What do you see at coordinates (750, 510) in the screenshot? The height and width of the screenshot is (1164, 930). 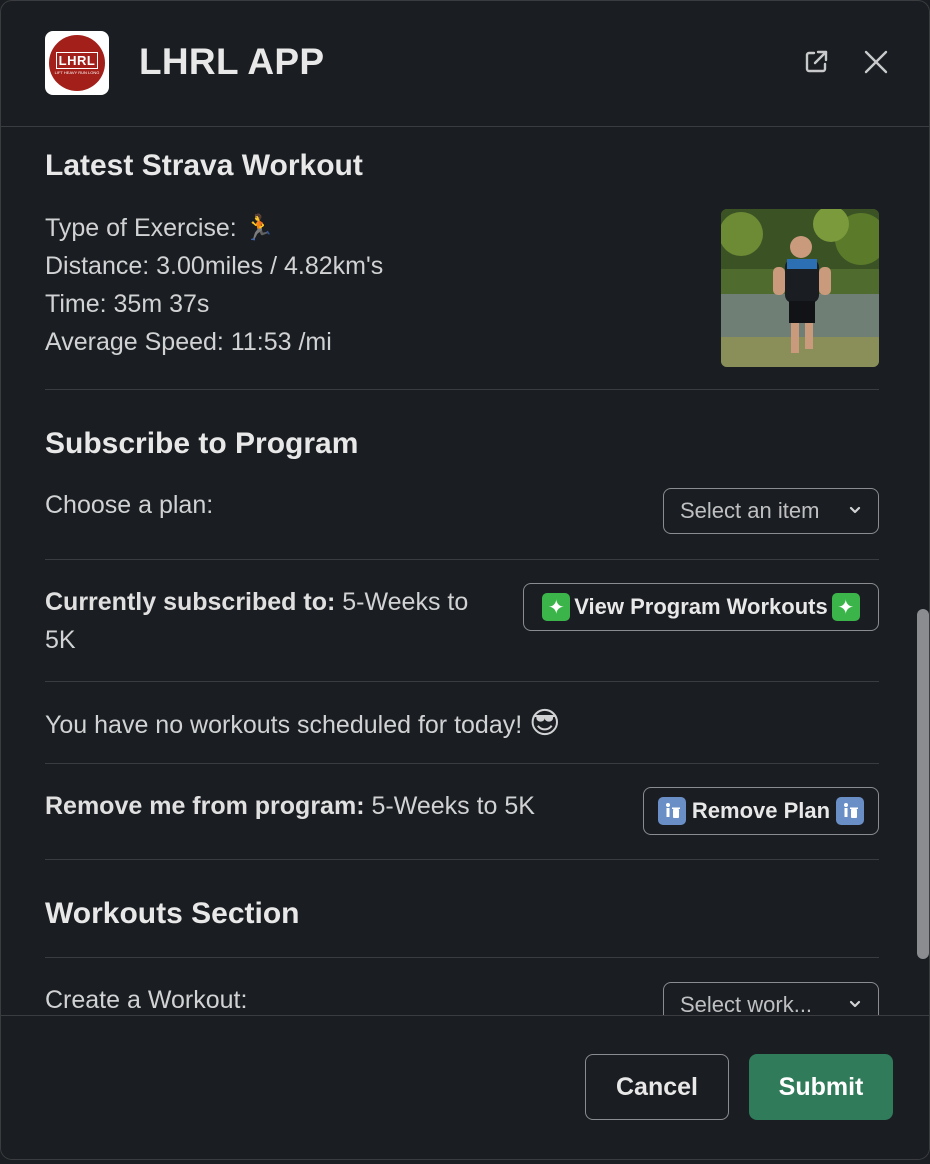 I see `plan-select-placeholder: Select an item` at bounding box center [750, 510].